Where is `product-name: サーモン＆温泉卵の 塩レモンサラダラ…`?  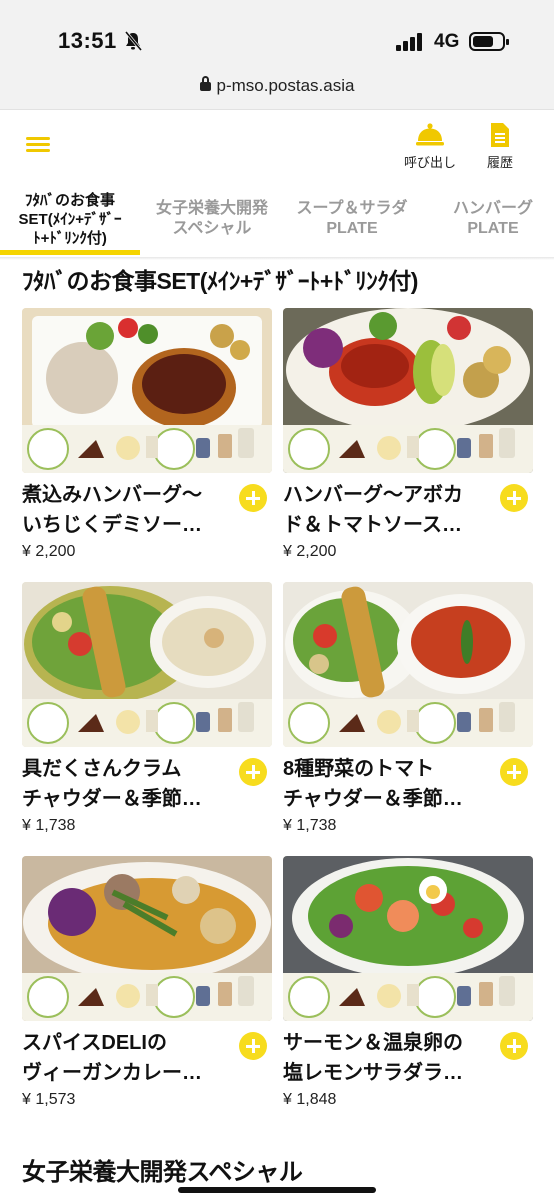 product-name: サーモン＆温泉卵の 塩レモンサラダラ… is located at coordinates (373, 1058).